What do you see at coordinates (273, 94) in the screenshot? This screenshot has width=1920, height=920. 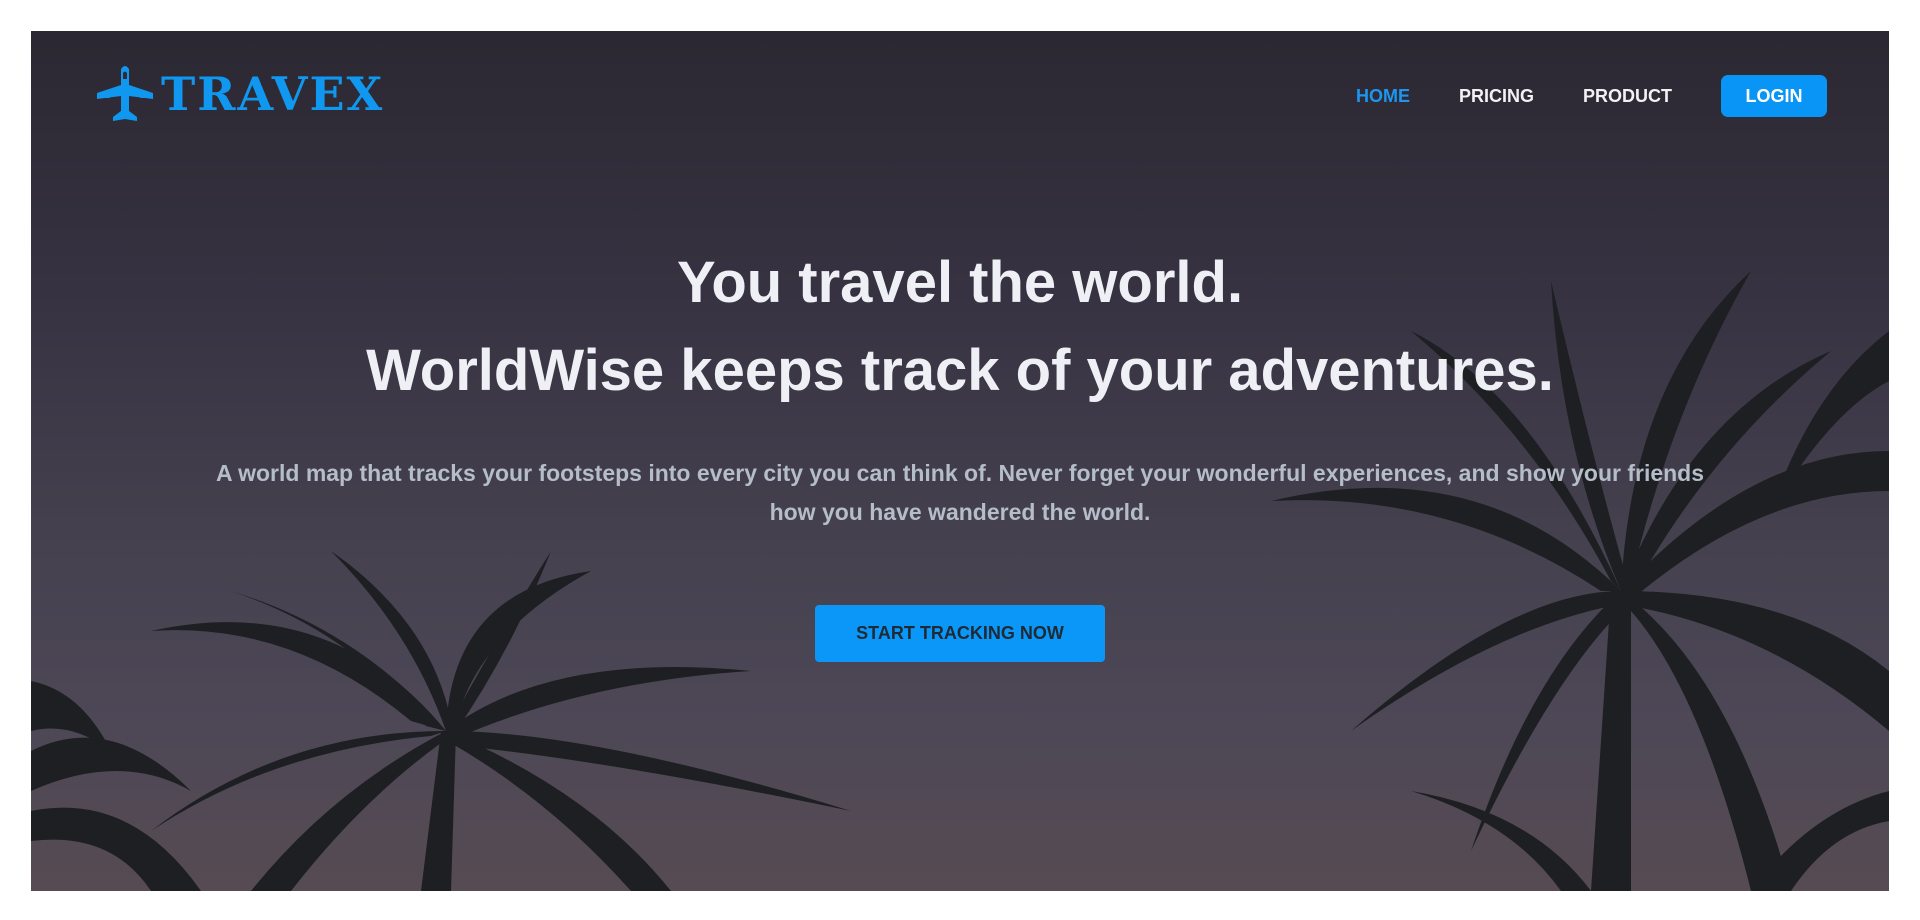 I see `brand-name: TRAVEX` at bounding box center [273, 94].